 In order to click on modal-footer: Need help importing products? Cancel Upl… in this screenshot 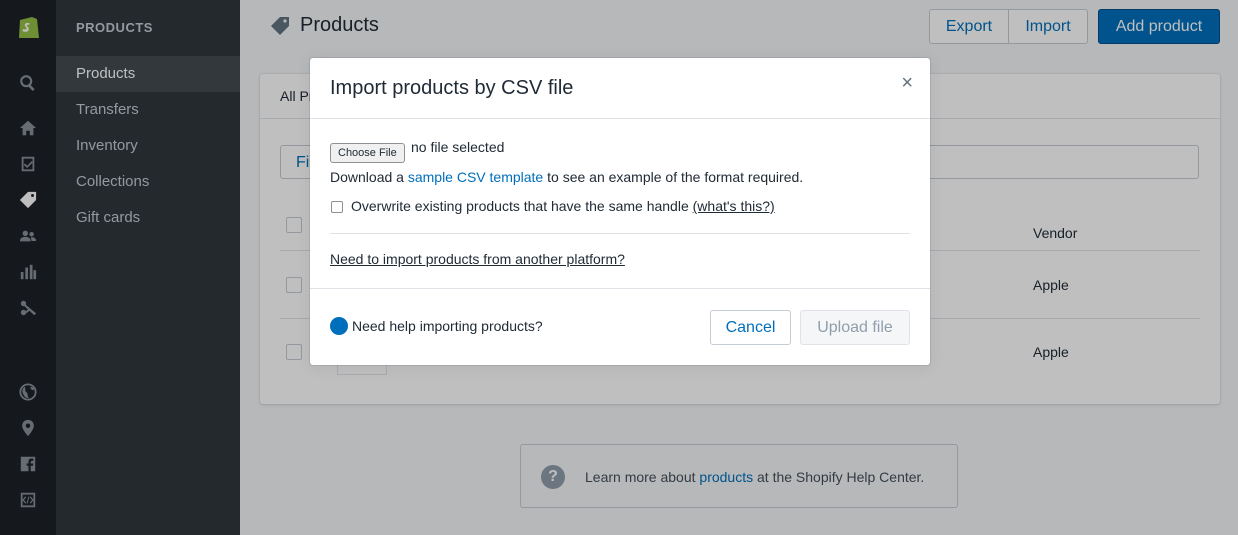, I will do `click(620, 327)`.